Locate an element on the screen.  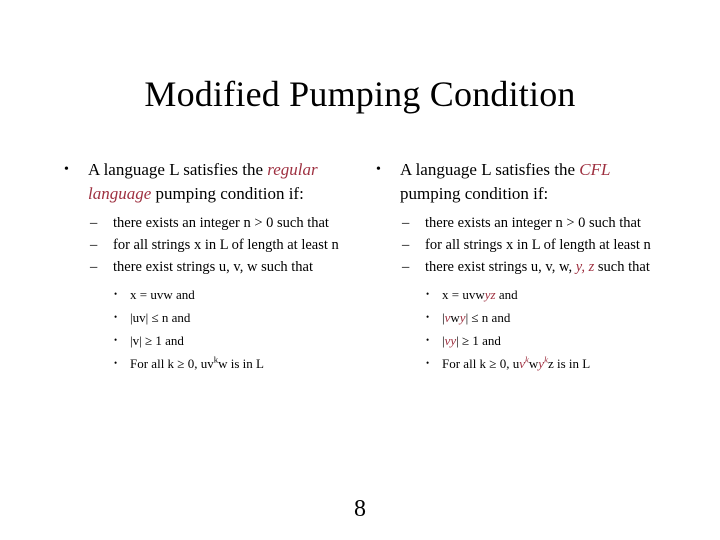
right-condition-3: • |vy| ≥ 1 and is located at coordinates (546, 340).